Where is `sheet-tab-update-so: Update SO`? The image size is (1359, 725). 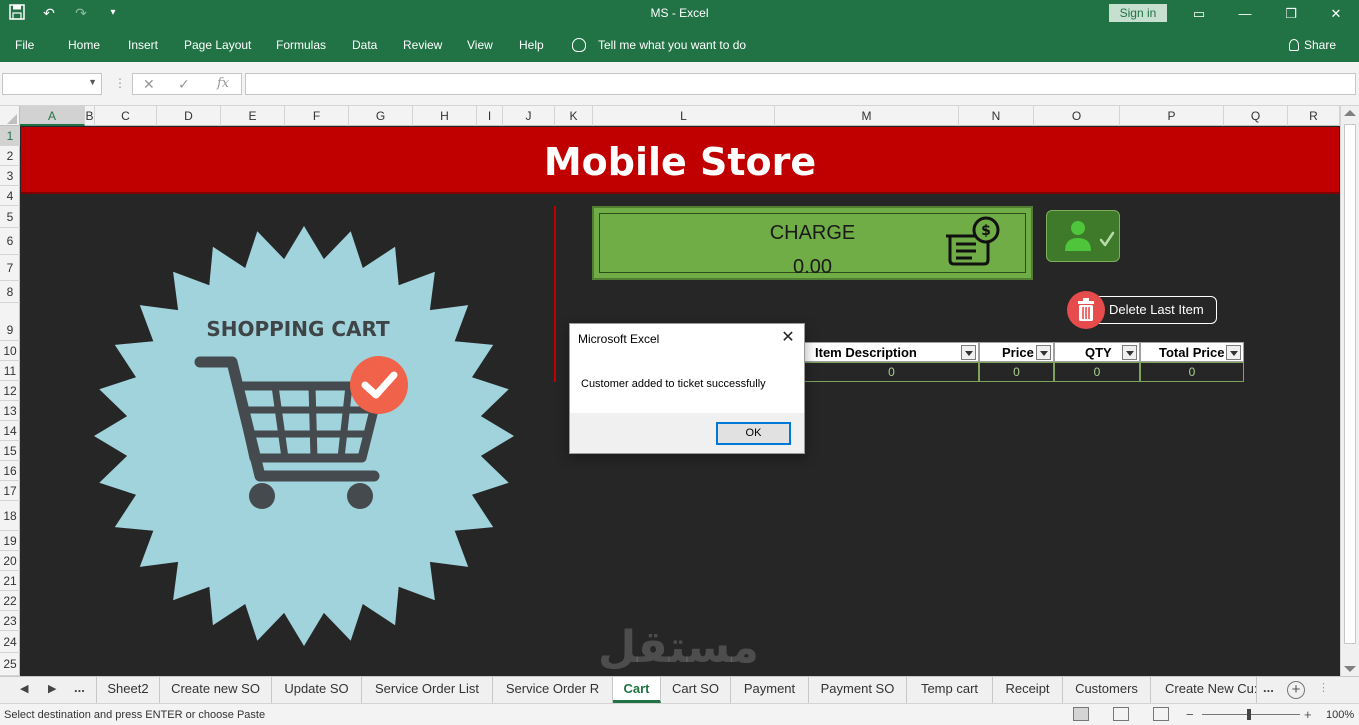
sheet-tab-update-so: Update SO is located at coordinates (317, 690).